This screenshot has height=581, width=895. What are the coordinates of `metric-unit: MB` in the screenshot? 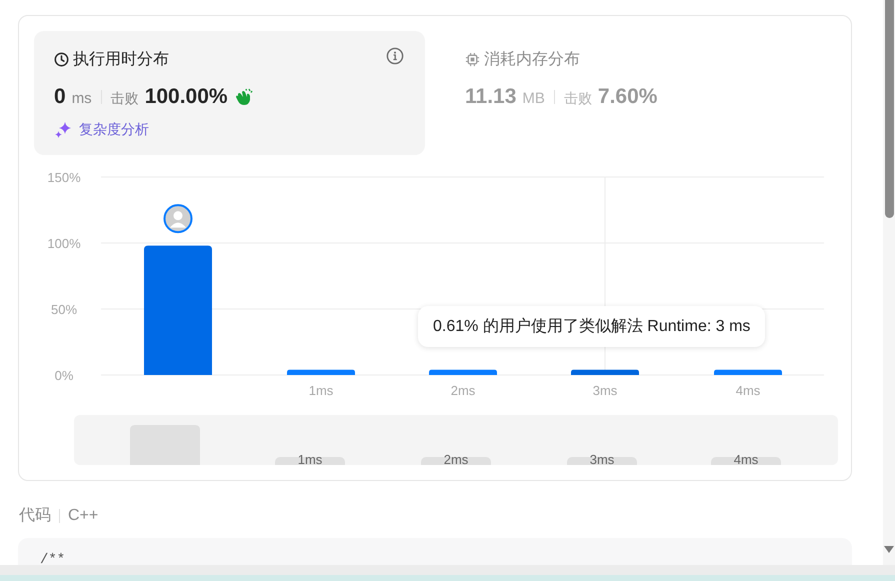 It's located at (533, 98).